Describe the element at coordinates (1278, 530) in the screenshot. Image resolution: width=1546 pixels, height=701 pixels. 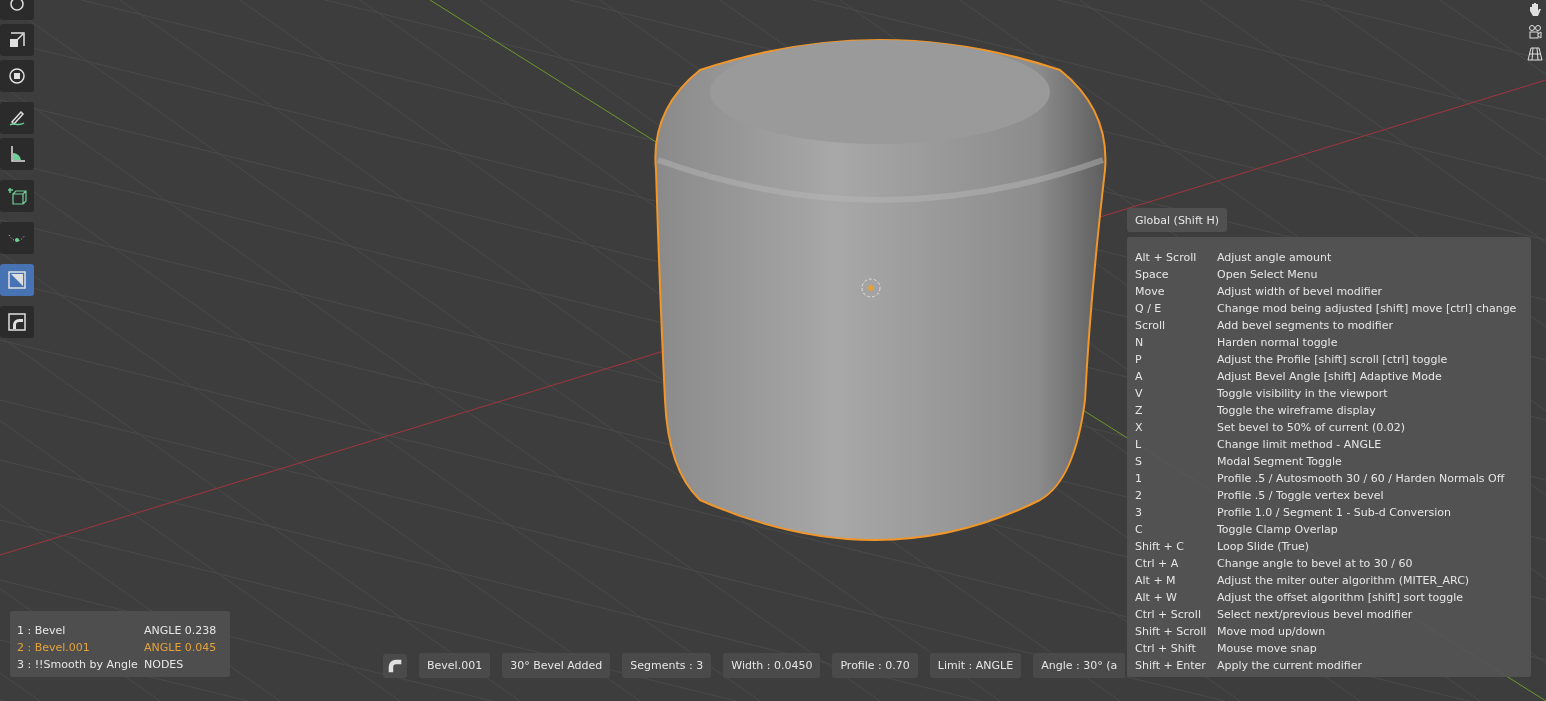
I see `shortcut-description: Toggle Clamp Overlap` at that location.